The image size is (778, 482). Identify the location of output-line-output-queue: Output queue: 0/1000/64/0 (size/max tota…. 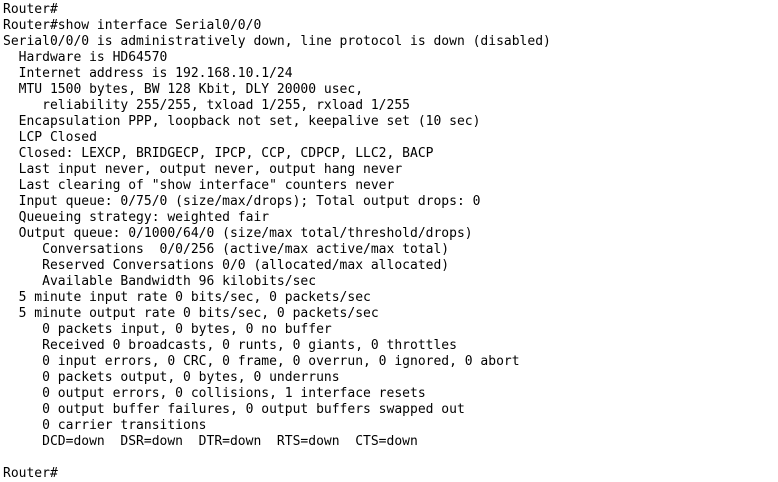
(238, 233).